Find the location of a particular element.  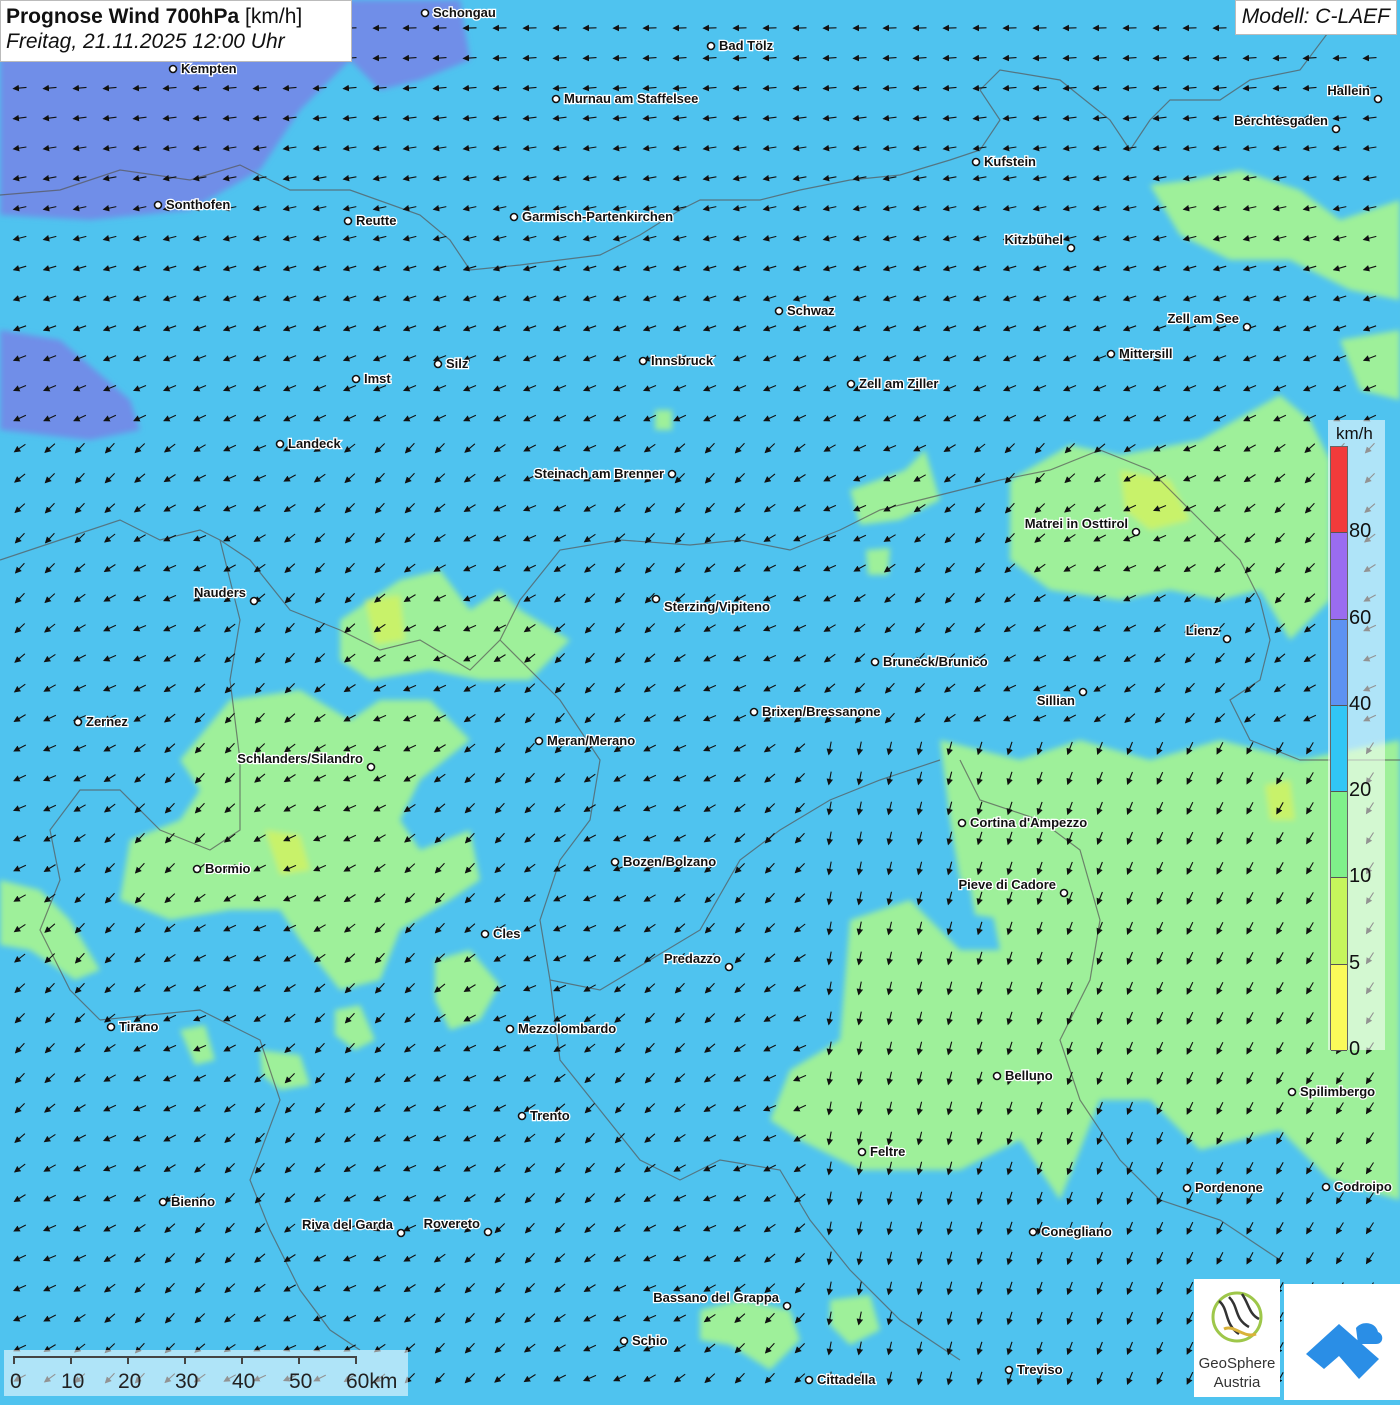

city-label: Matrei in Osttirol is located at coordinates (1076, 523).